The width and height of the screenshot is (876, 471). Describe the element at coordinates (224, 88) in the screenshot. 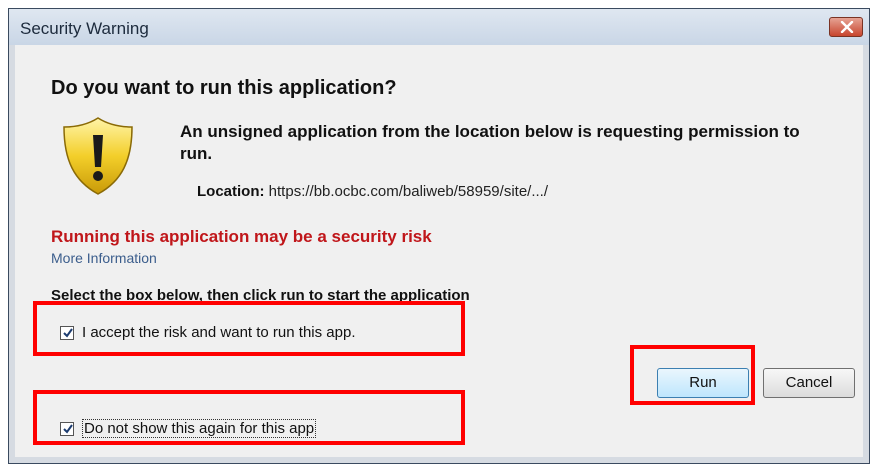

I see `dialog-heading: Do you want to run this application?` at that location.